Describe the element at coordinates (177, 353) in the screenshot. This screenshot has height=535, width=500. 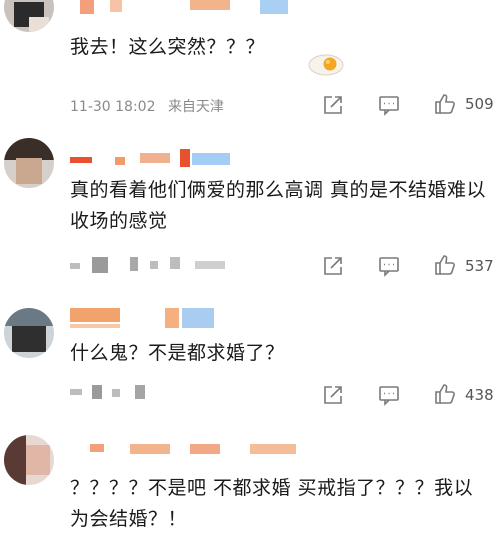
I see `comment-text: 什么鬼？不是都求婚了？` at that location.